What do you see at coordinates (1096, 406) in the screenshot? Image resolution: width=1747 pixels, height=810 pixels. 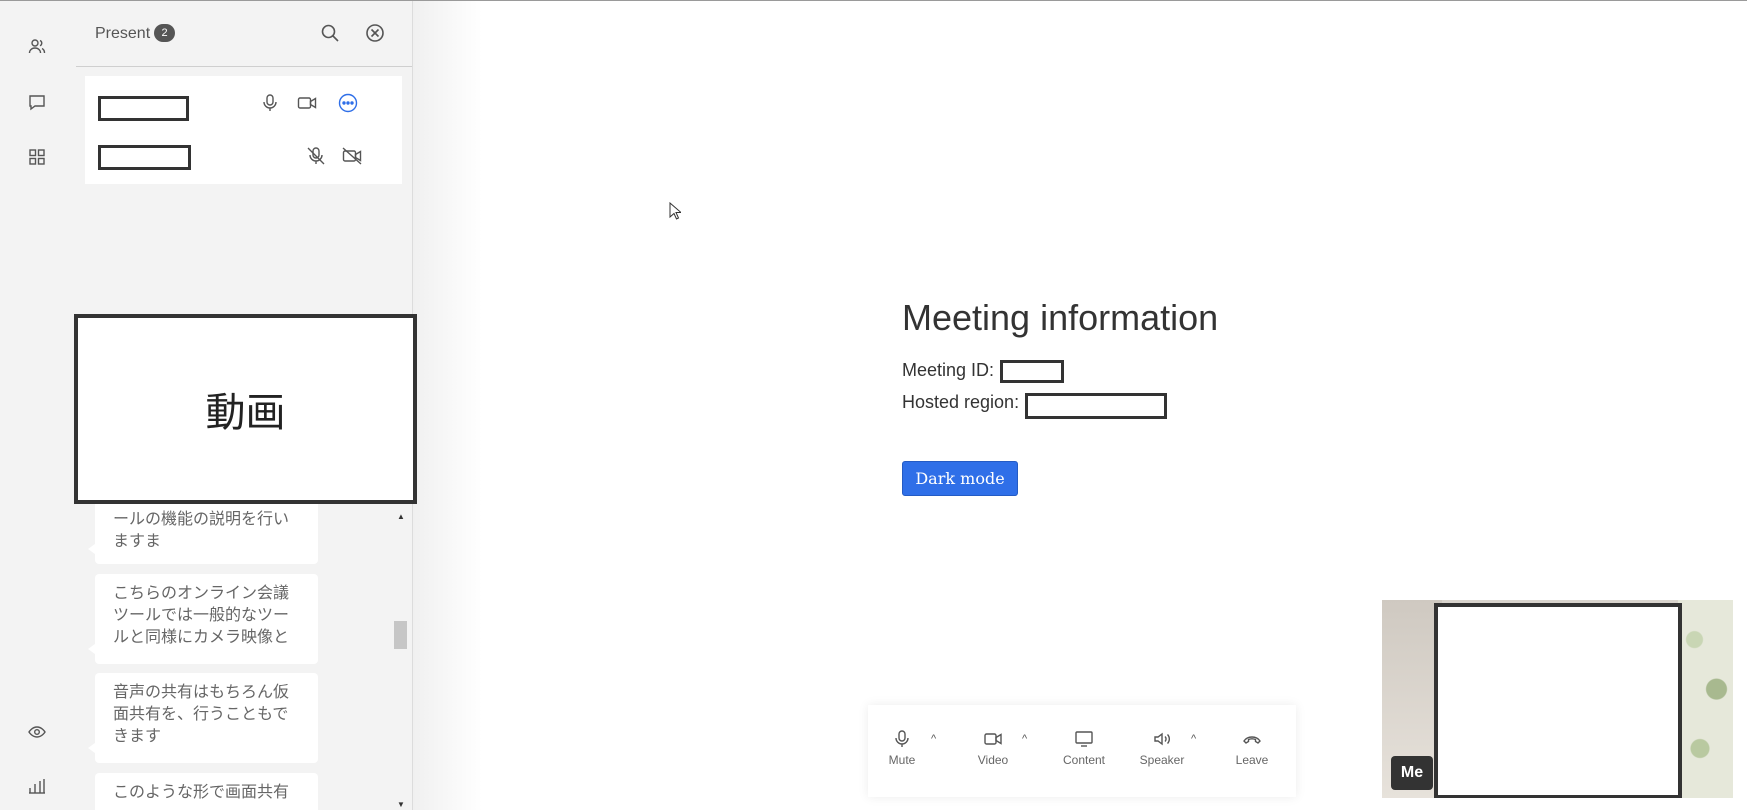 I see `hosted-region-redacted` at bounding box center [1096, 406].